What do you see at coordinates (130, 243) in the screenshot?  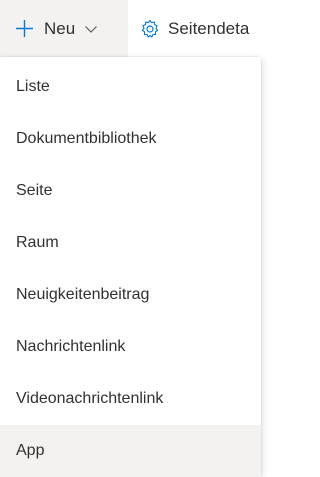 I see `menu-item-raum: Raum` at bounding box center [130, 243].